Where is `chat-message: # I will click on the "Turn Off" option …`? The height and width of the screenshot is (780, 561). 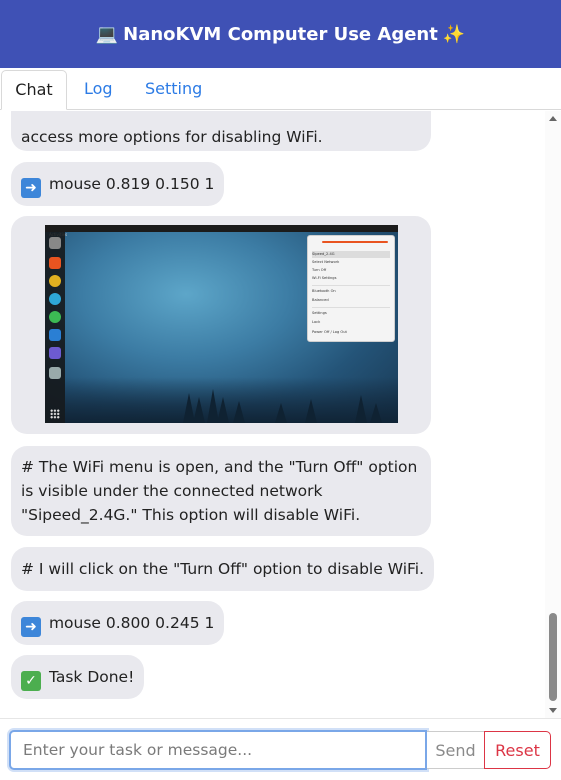 chat-message: # I will click on the "Turn Off" option … is located at coordinates (223, 569).